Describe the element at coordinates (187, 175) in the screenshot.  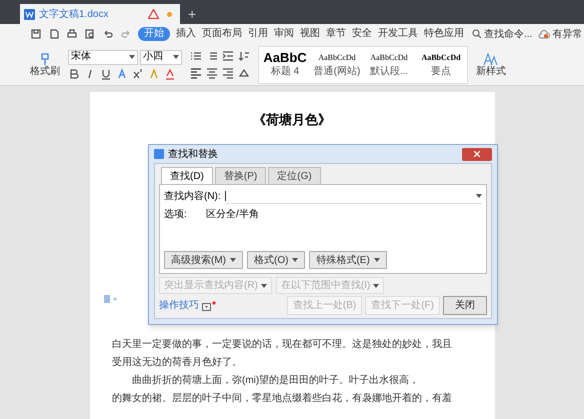
I see `dialog-tab: 查找(D)` at that location.